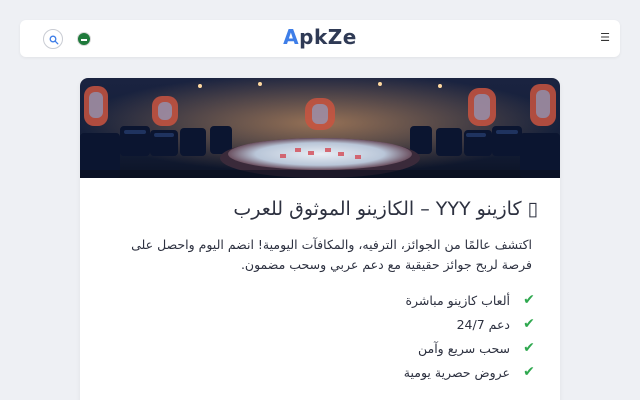  What do you see at coordinates (388, 348) in the screenshot?
I see `list-item: ✔ سحب سريع وآمن` at bounding box center [388, 348].